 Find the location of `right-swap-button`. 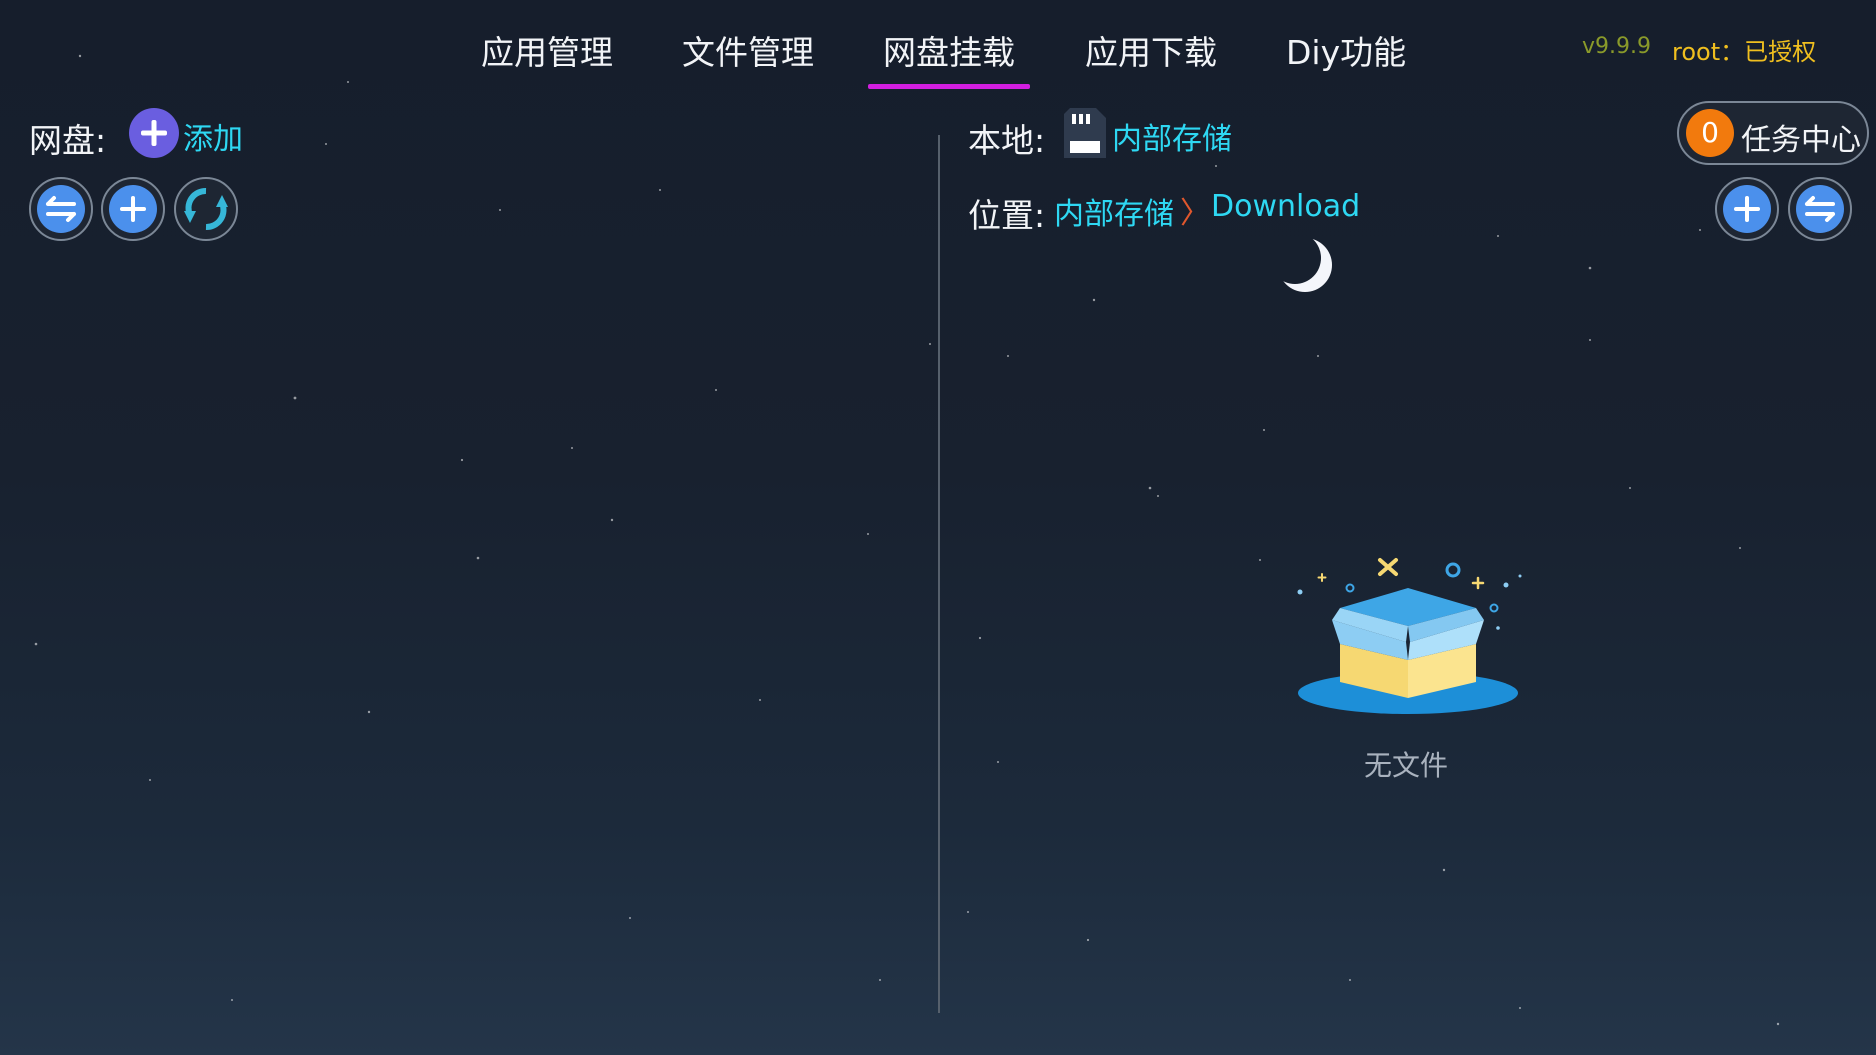

right-swap-button is located at coordinates (1820, 209).